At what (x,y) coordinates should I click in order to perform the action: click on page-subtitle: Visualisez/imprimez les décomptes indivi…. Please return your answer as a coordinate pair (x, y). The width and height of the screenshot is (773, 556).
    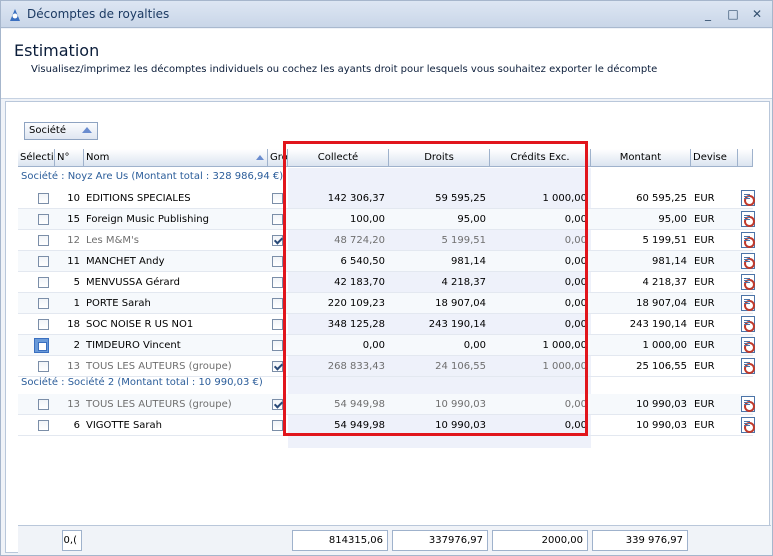
    Looking at the image, I should click on (344, 69).